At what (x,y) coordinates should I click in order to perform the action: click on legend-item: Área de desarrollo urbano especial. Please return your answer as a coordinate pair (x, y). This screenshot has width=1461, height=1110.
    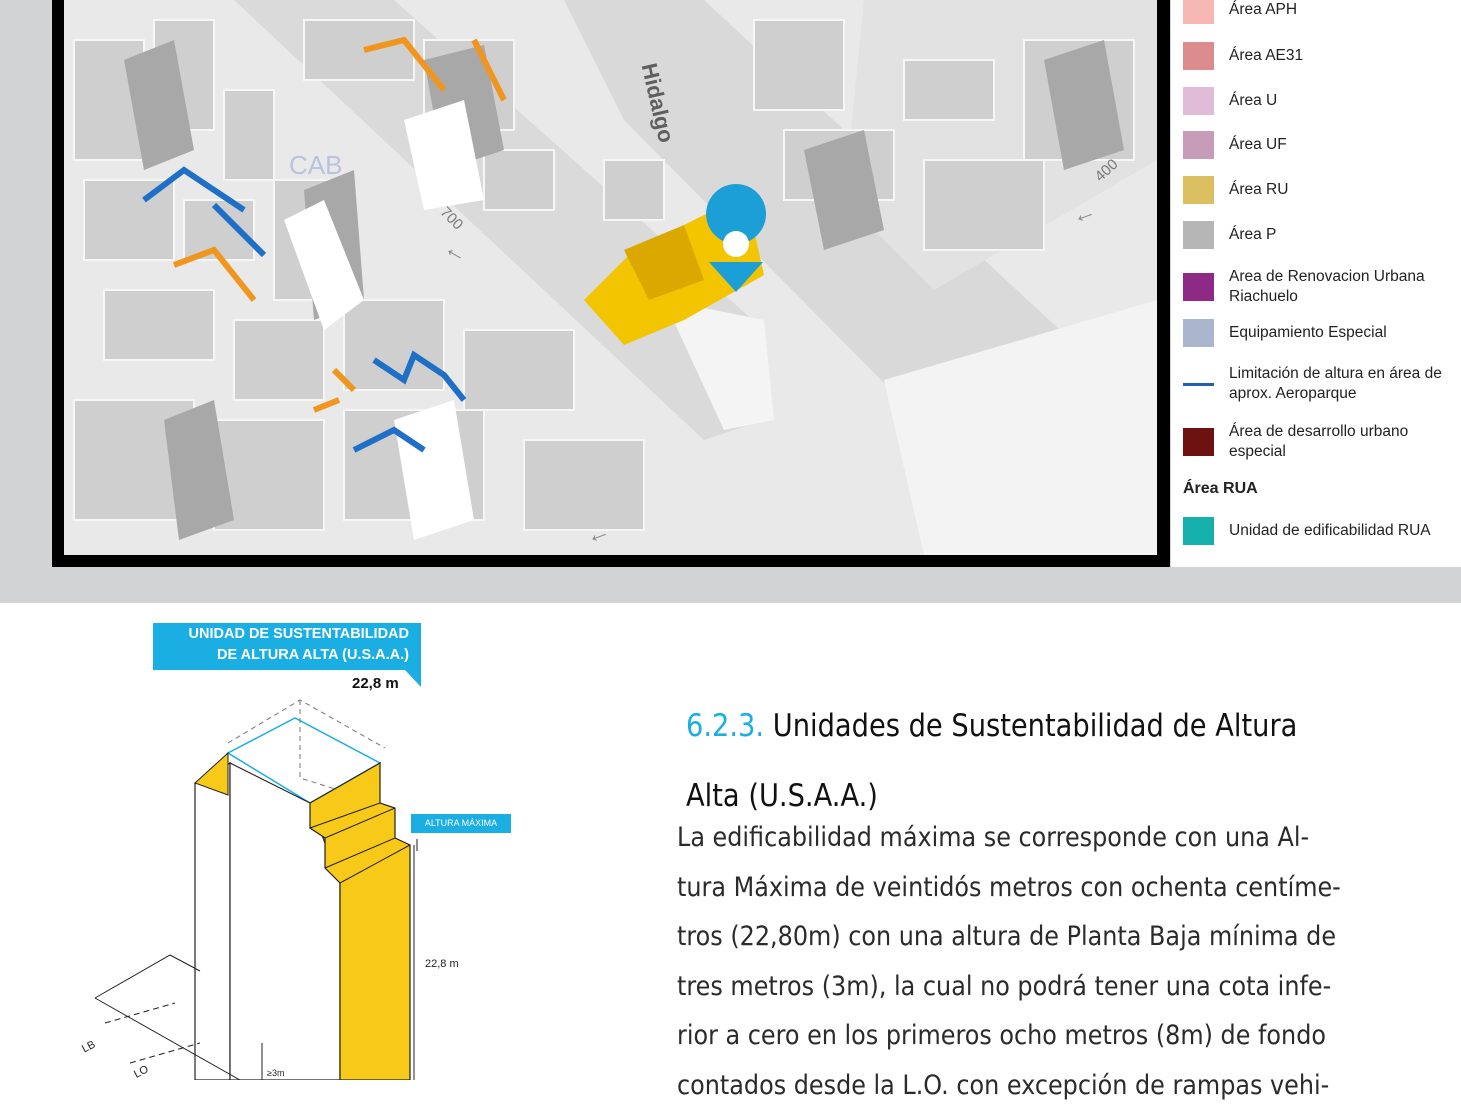
    Looking at the image, I should click on (1320, 442).